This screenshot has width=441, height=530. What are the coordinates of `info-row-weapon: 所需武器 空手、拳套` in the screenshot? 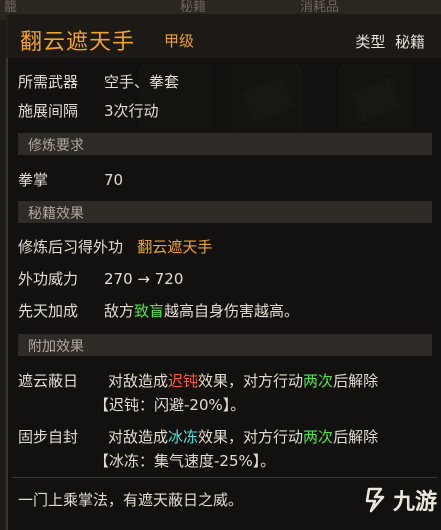 It's located at (98, 81).